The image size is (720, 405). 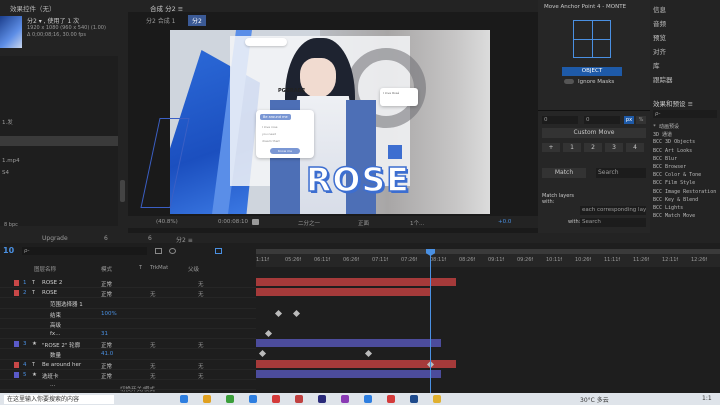 What do you see at coordinates (663, 79) in the screenshot?
I see `right-panel-item-5: 跟踪器` at bounding box center [663, 79].